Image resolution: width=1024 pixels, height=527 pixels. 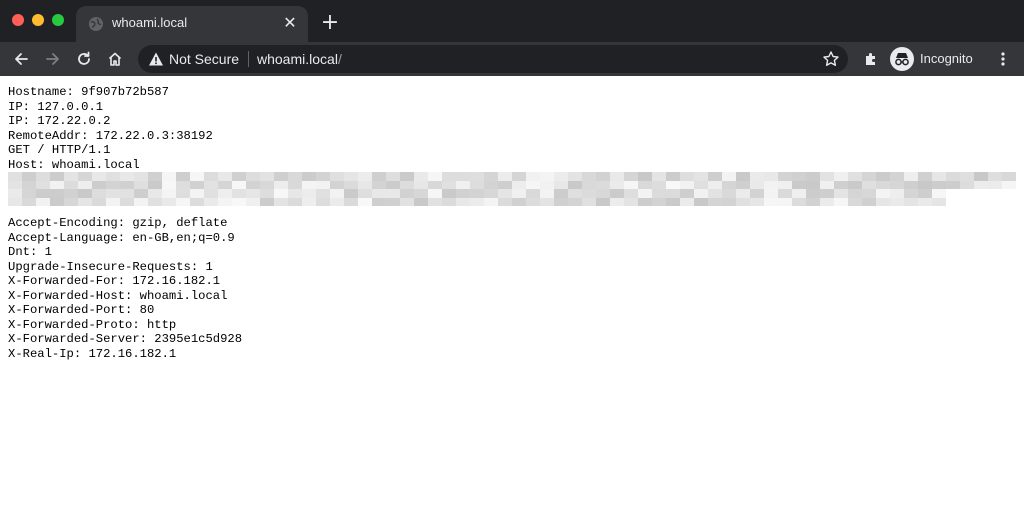 What do you see at coordinates (290, 24) in the screenshot?
I see `tab-close-icon: ✕` at bounding box center [290, 24].